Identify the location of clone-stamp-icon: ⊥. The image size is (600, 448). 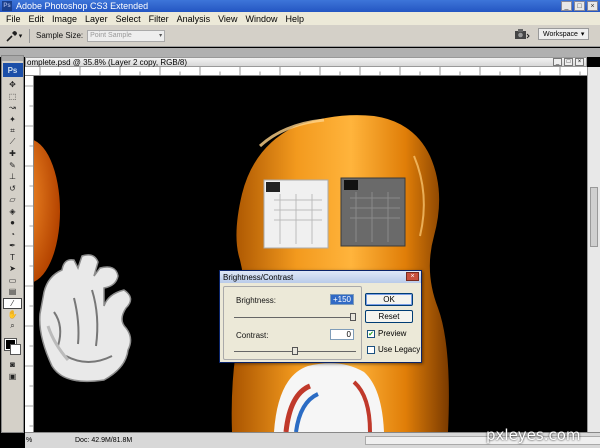
(12, 177).